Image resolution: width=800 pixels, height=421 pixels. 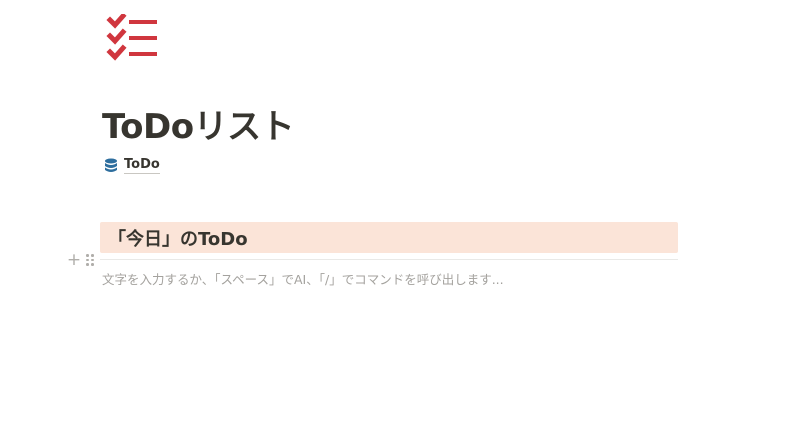 I want to click on database-link-label: ToDo, so click(x=142, y=165).